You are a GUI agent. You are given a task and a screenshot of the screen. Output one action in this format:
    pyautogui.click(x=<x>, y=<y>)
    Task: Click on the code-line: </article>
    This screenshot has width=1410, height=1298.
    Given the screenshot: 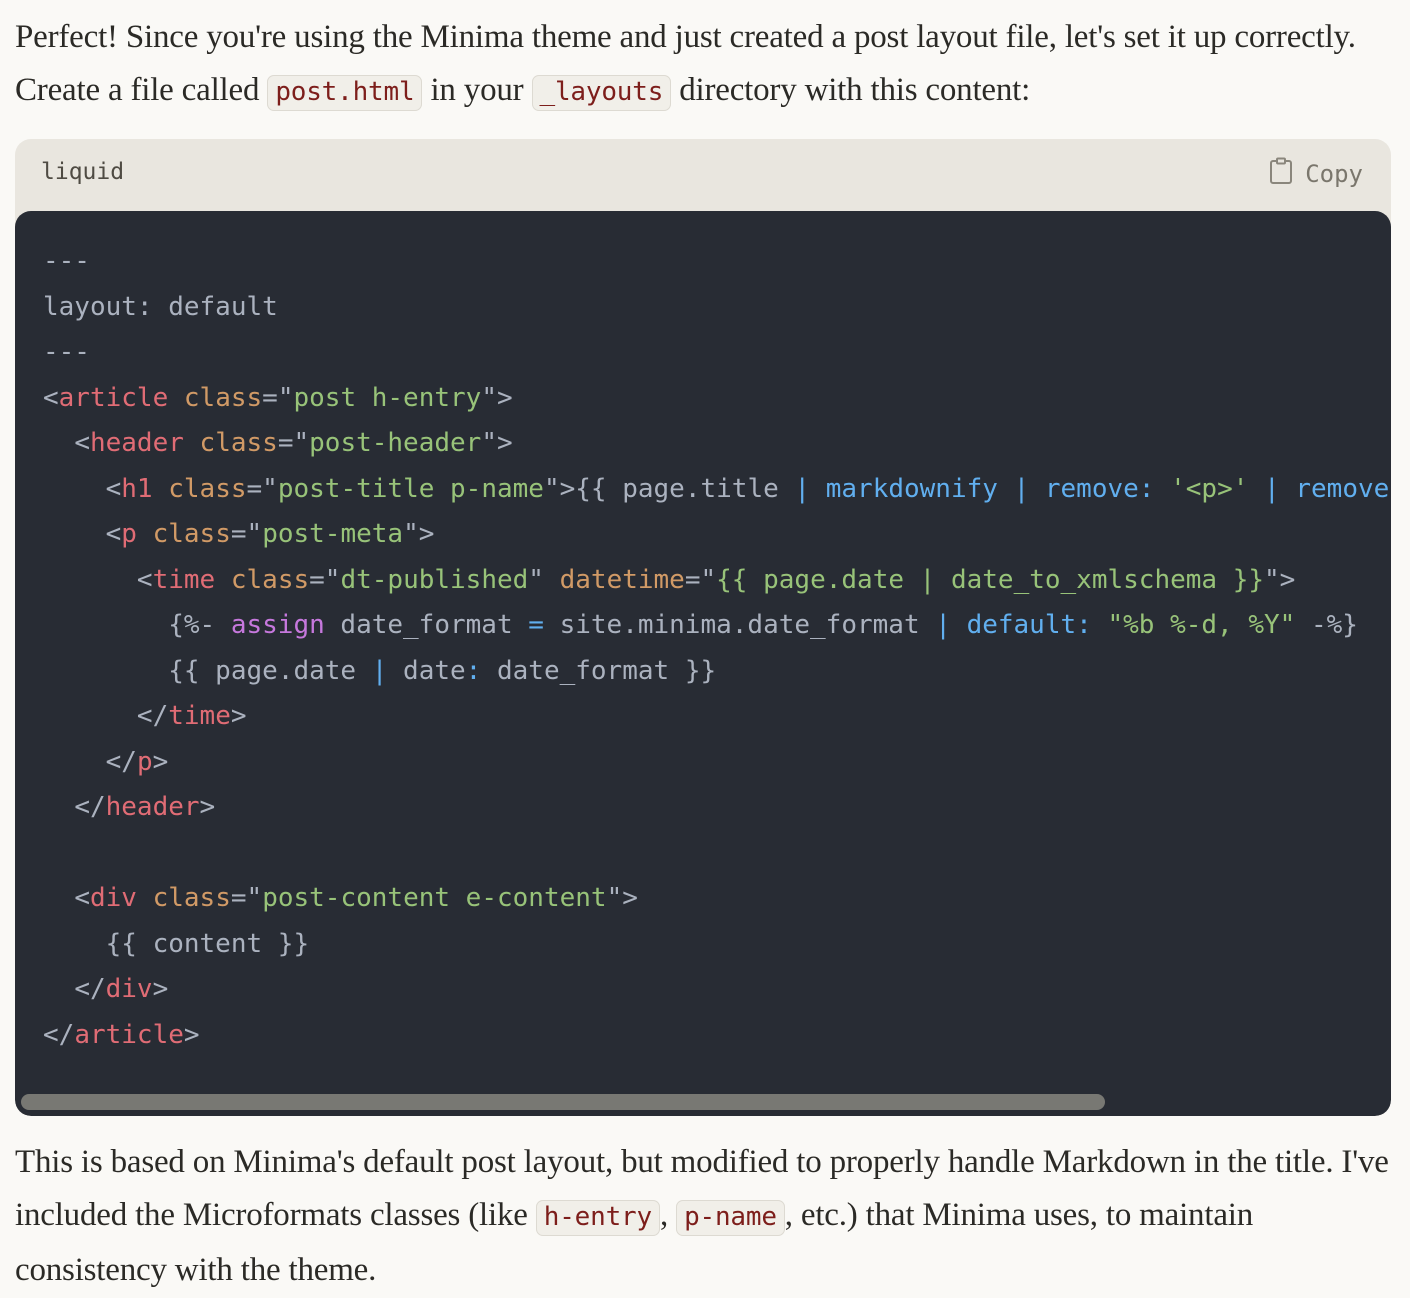 What is the action you would take?
    pyautogui.click(x=717, y=1036)
    